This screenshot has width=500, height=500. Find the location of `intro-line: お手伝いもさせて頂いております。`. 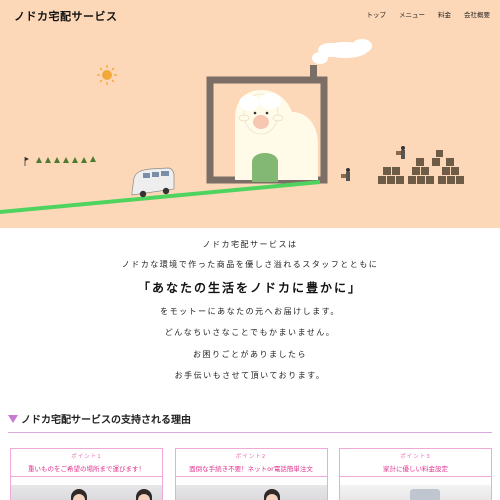

intro-line: お手伝いもさせて頂いております。 is located at coordinates (250, 375).